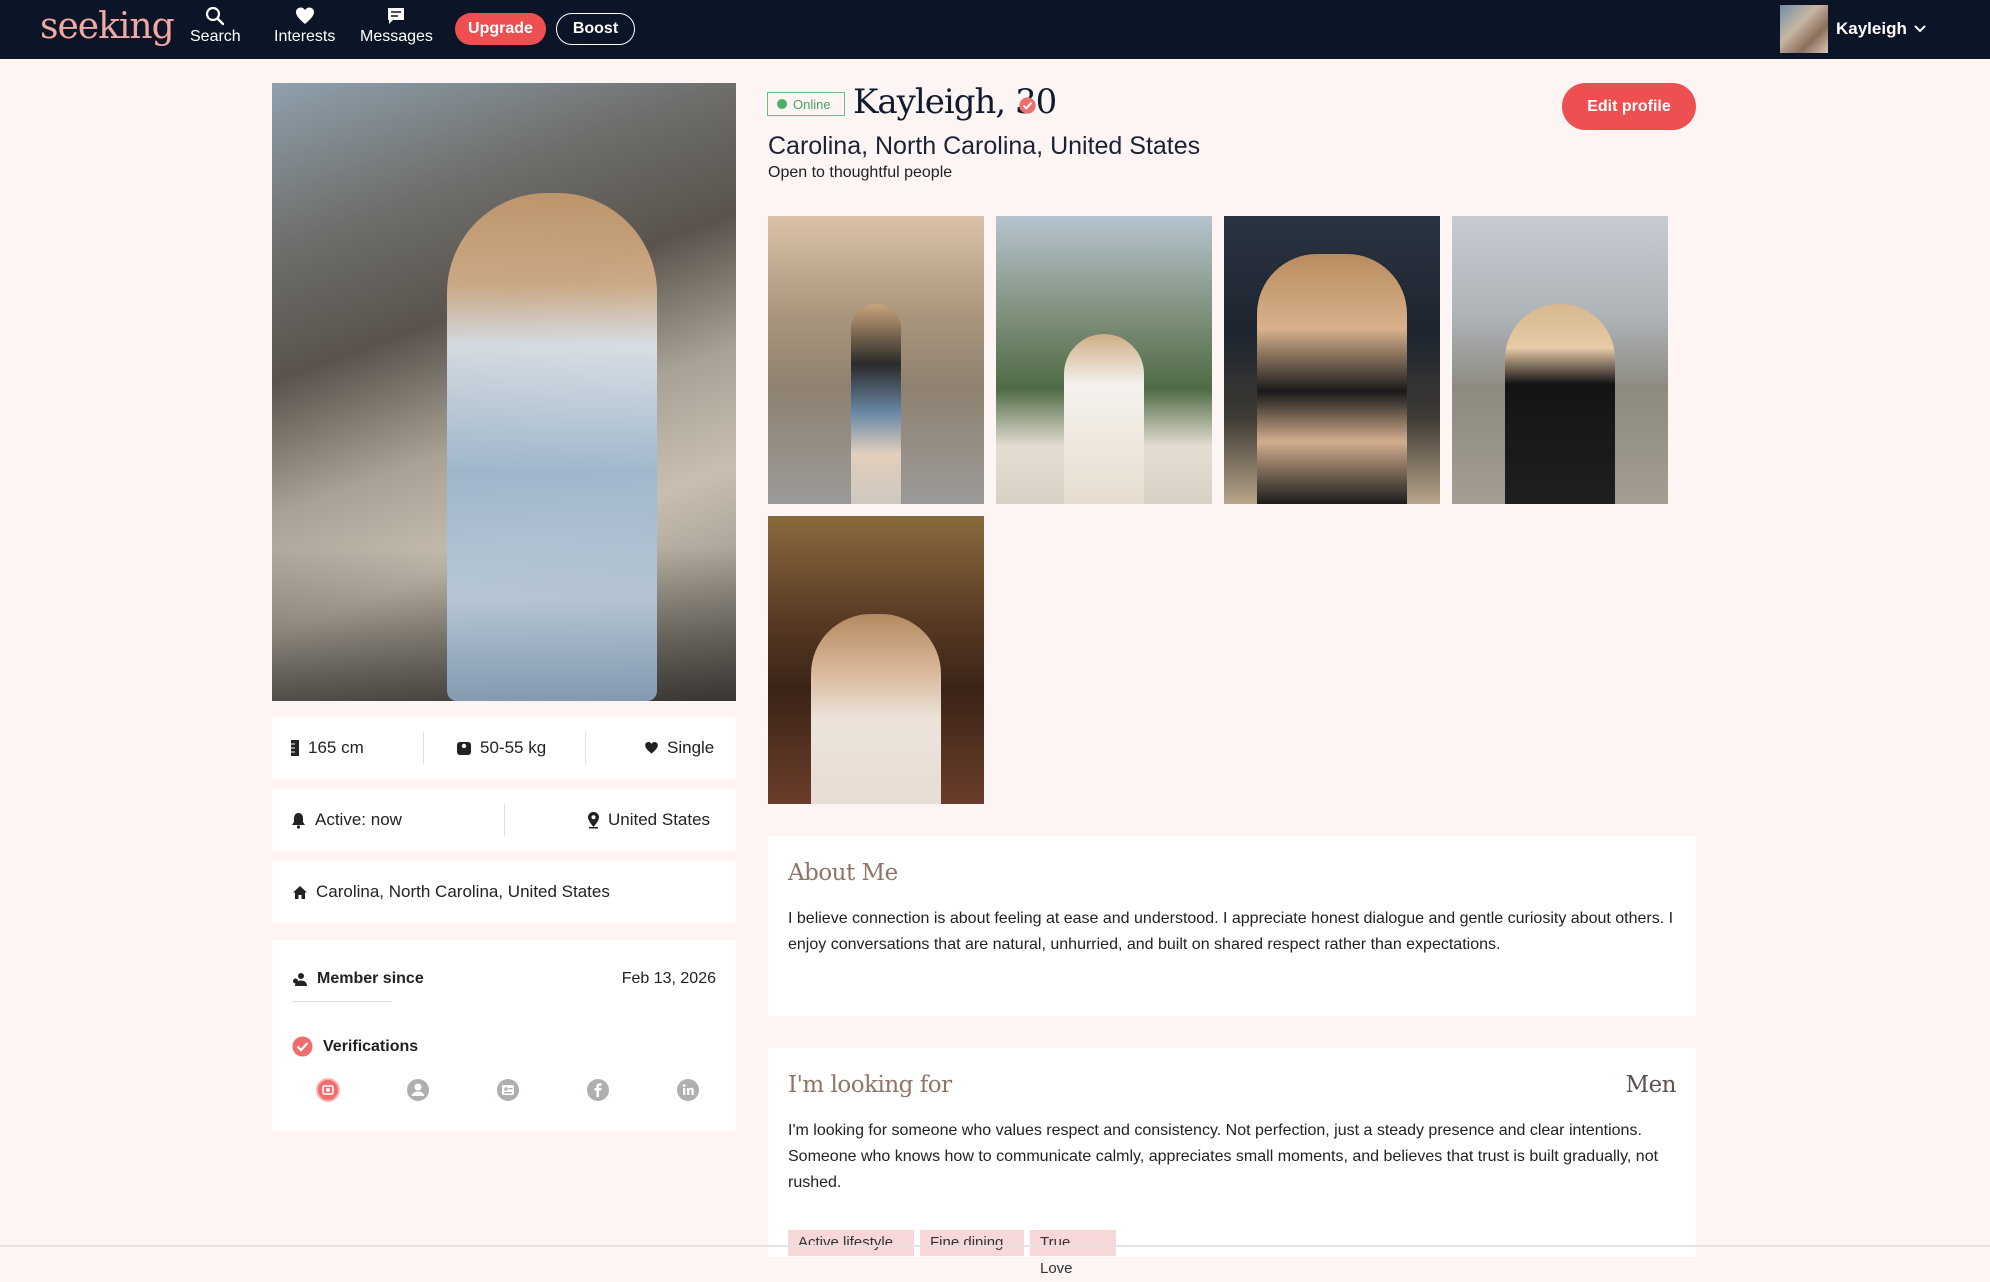 This screenshot has width=1990, height=1282. What do you see at coordinates (870, 1085) in the screenshot?
I see `looking-for-title: I'm looking for` at bounding box center [870, 1085].